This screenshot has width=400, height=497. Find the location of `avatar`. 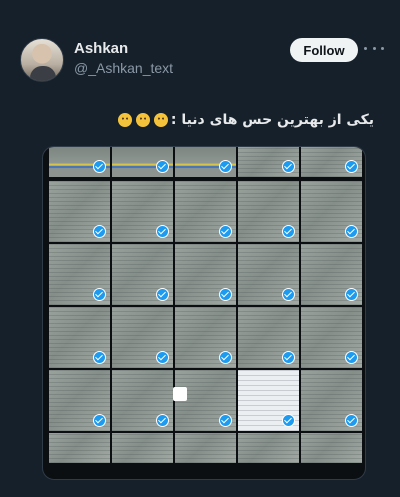

avatar is located at coordinates (42, 60).